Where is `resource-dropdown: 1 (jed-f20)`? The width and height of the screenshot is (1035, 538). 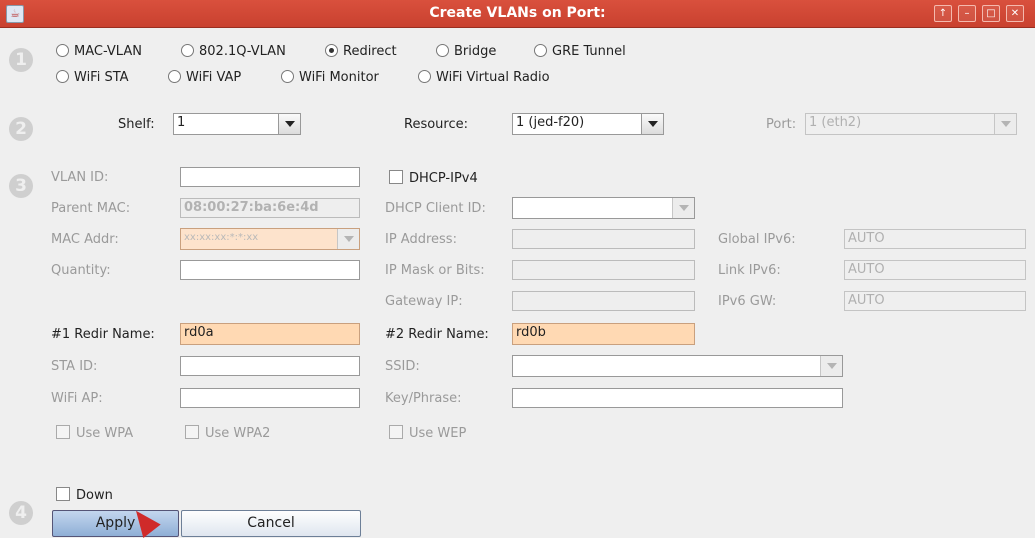
resource-dropdown: 1 (jed-f20) is located at coordinates (588, 124).